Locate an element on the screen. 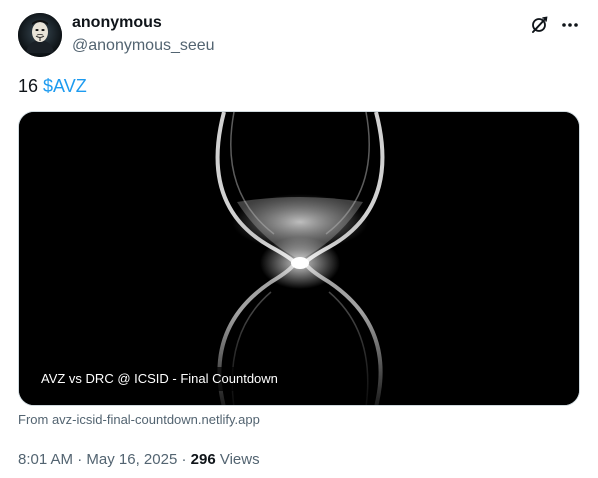 The image size is (598, 478). cashtag-link: $AVZ is located at coordinates (65, 86).